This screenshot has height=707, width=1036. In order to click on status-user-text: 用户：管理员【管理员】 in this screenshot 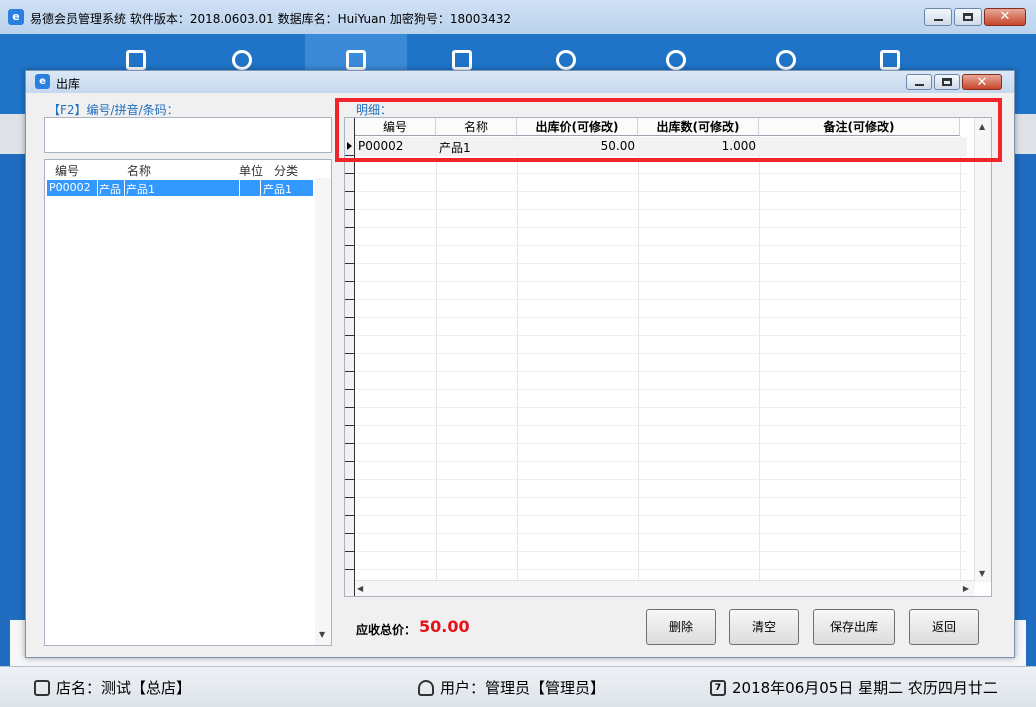, I will do `click(523, 688)`.